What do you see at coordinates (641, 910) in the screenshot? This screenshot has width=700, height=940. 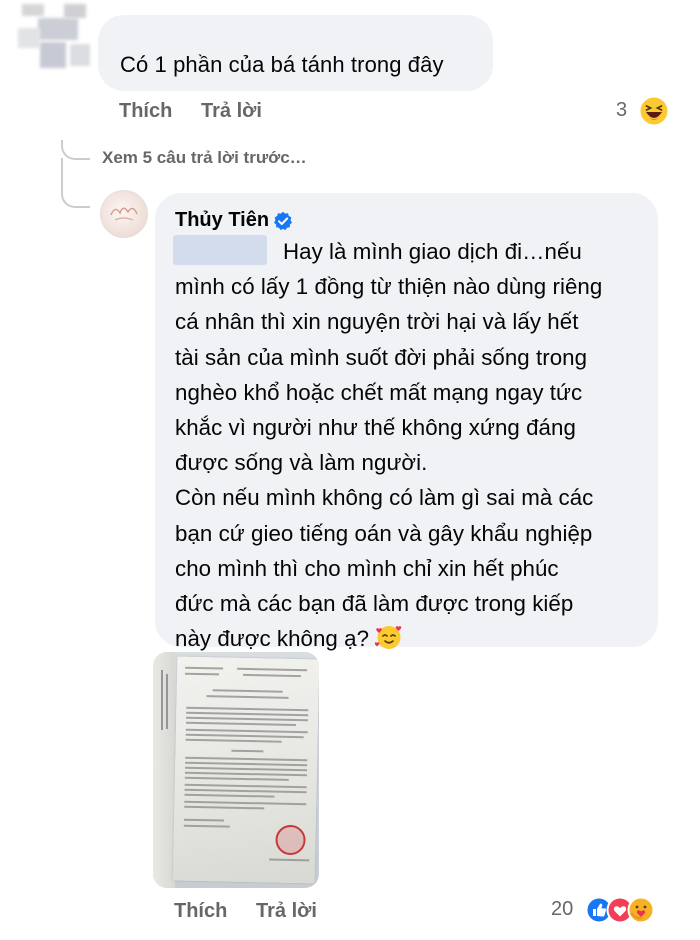 I see `care-icon` at bounding box center [641, 910].